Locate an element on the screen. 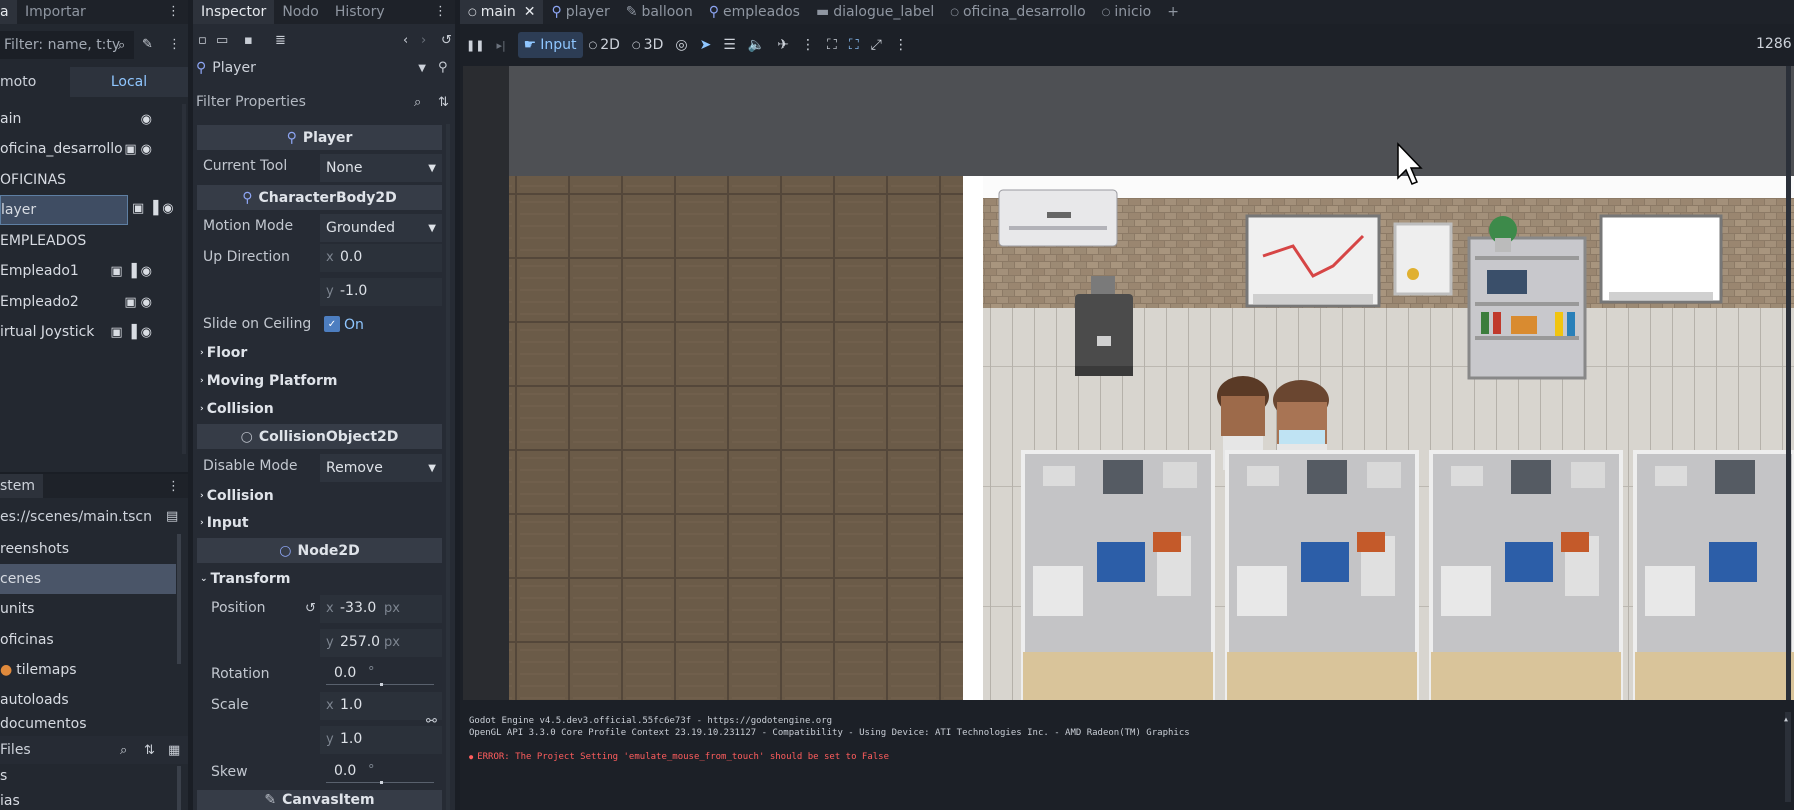  save-resource-icon: ▪ is located at coordinates (248, 40).